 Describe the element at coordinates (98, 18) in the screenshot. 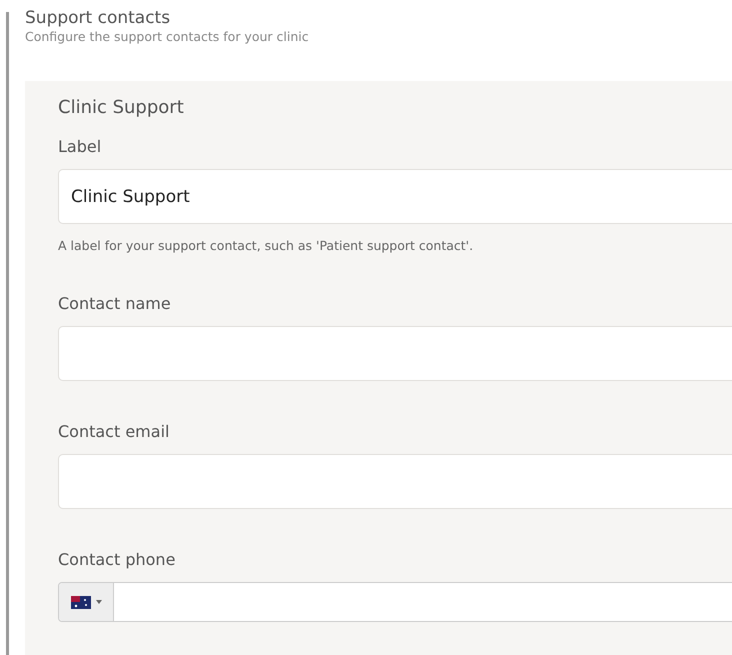

I see `page-title: Support contacts` at that location.